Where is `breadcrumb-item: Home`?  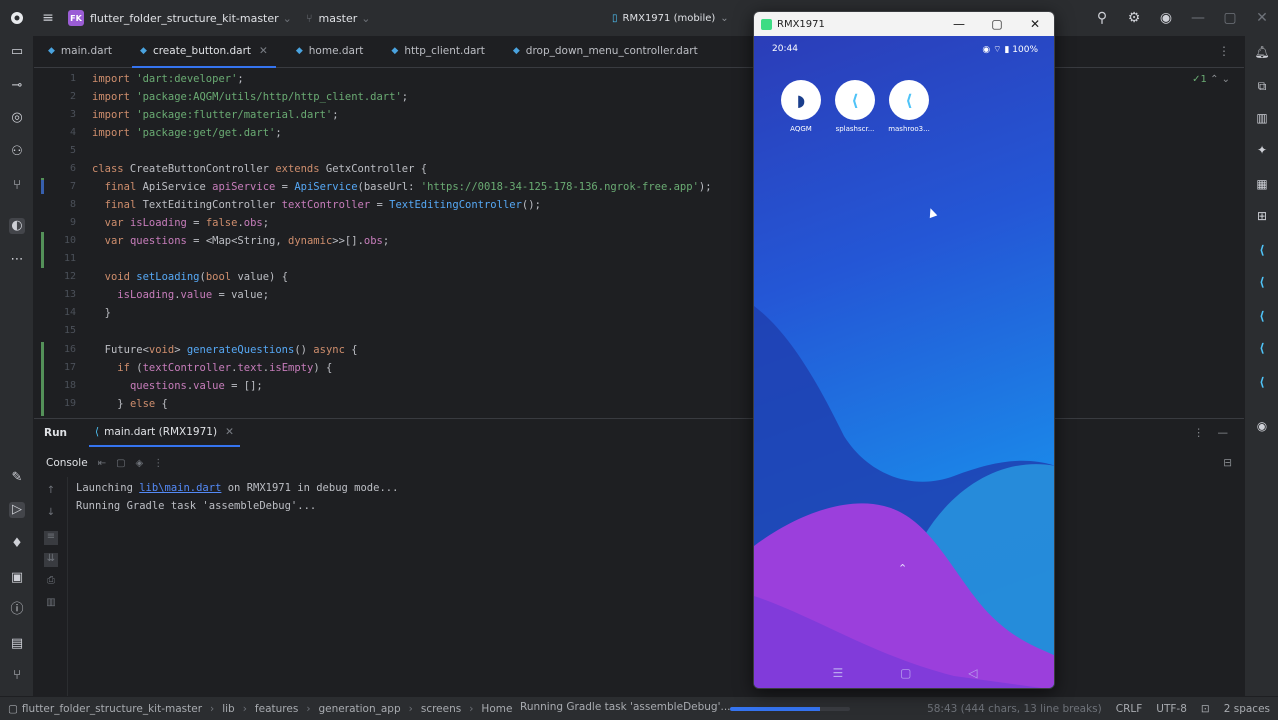
breadcrumb-item: Home is located at coordinates (496, 709).